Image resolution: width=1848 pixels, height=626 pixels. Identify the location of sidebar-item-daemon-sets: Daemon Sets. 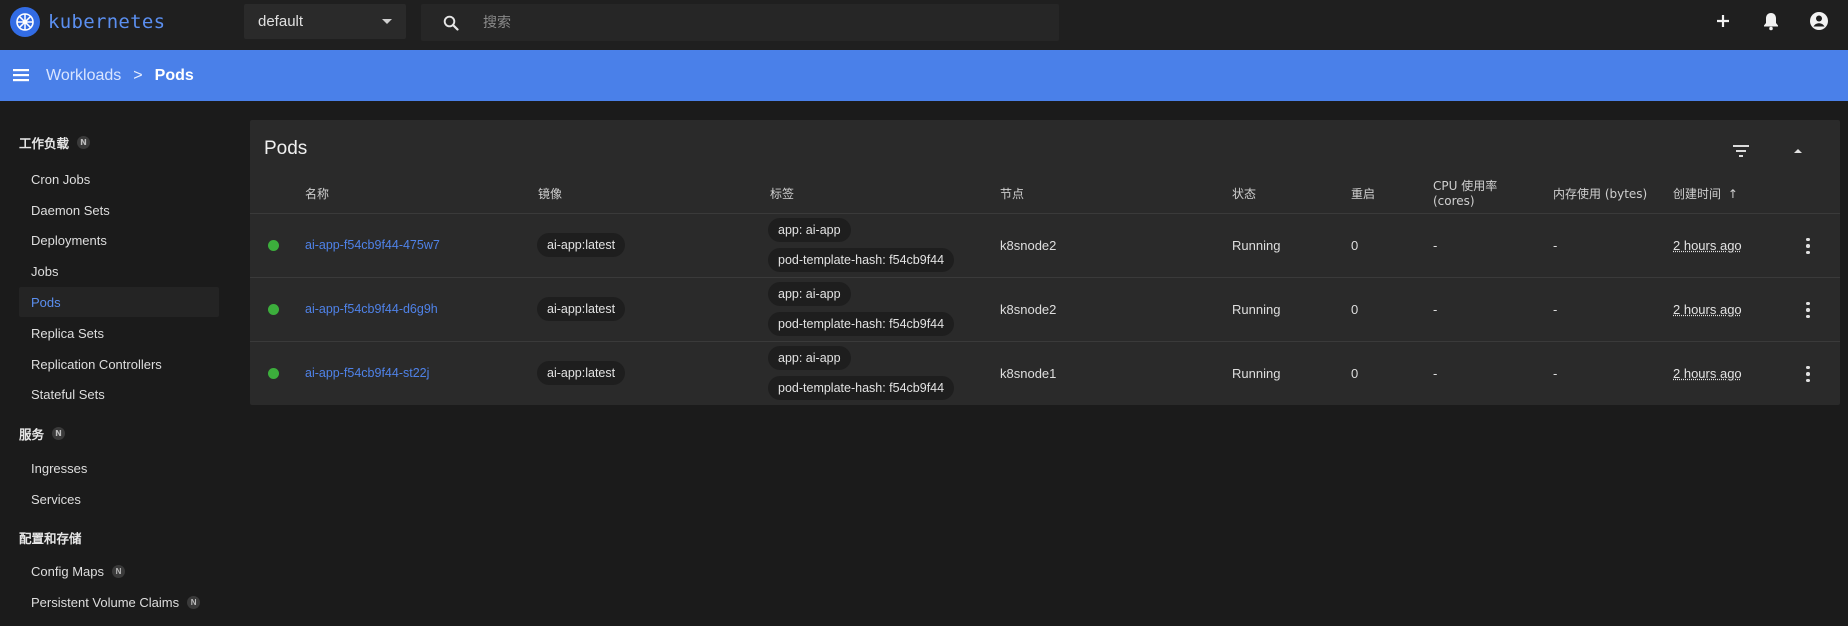
(119, 210).